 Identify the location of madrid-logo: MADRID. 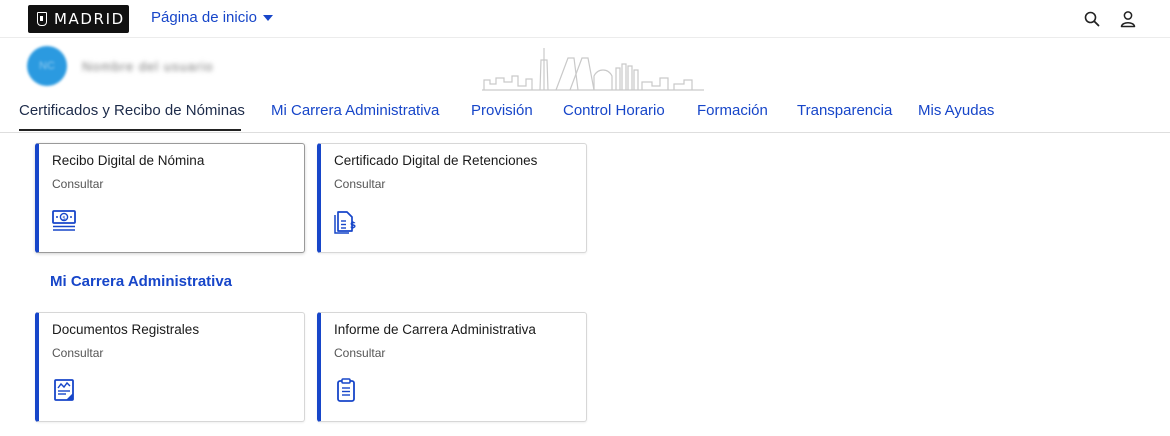
(78, 19).